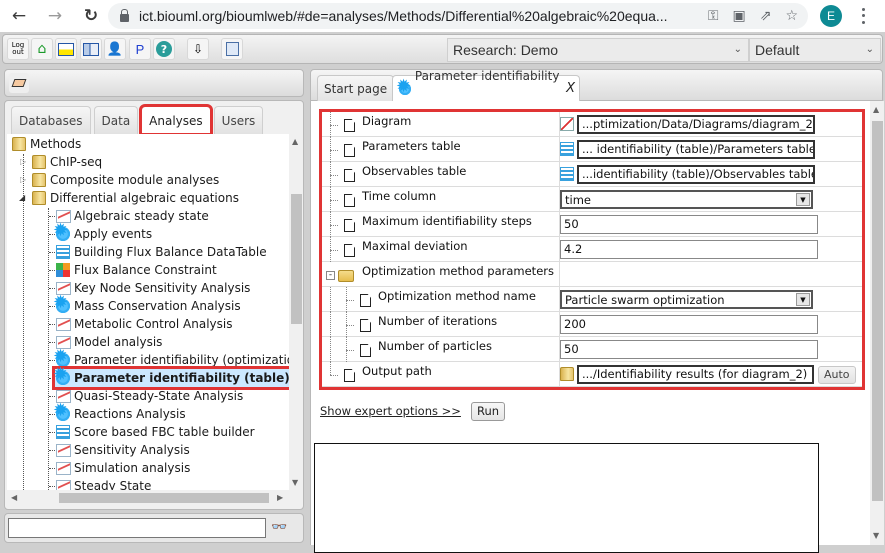  I want to click on user-icon: 👤, so click(115, 49).